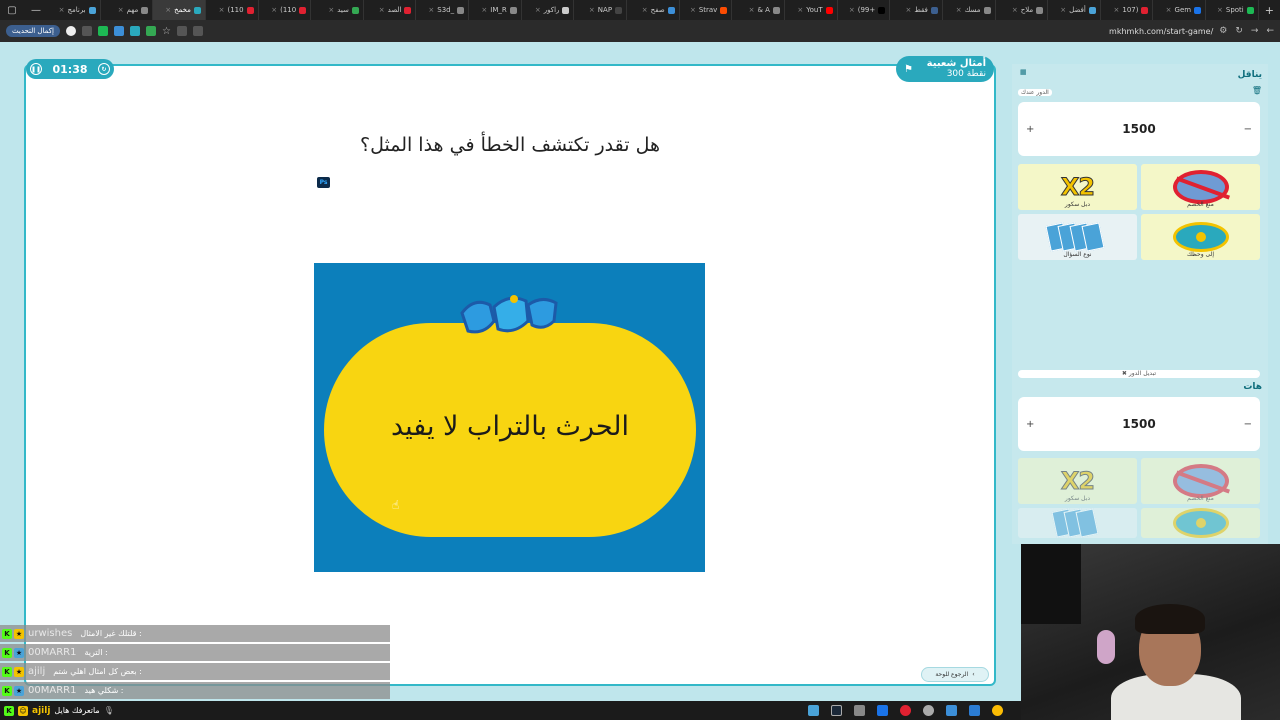 This screenshot has width=1280, height=720. I want to click on browser-tab: × (99+, so click(864, 10).